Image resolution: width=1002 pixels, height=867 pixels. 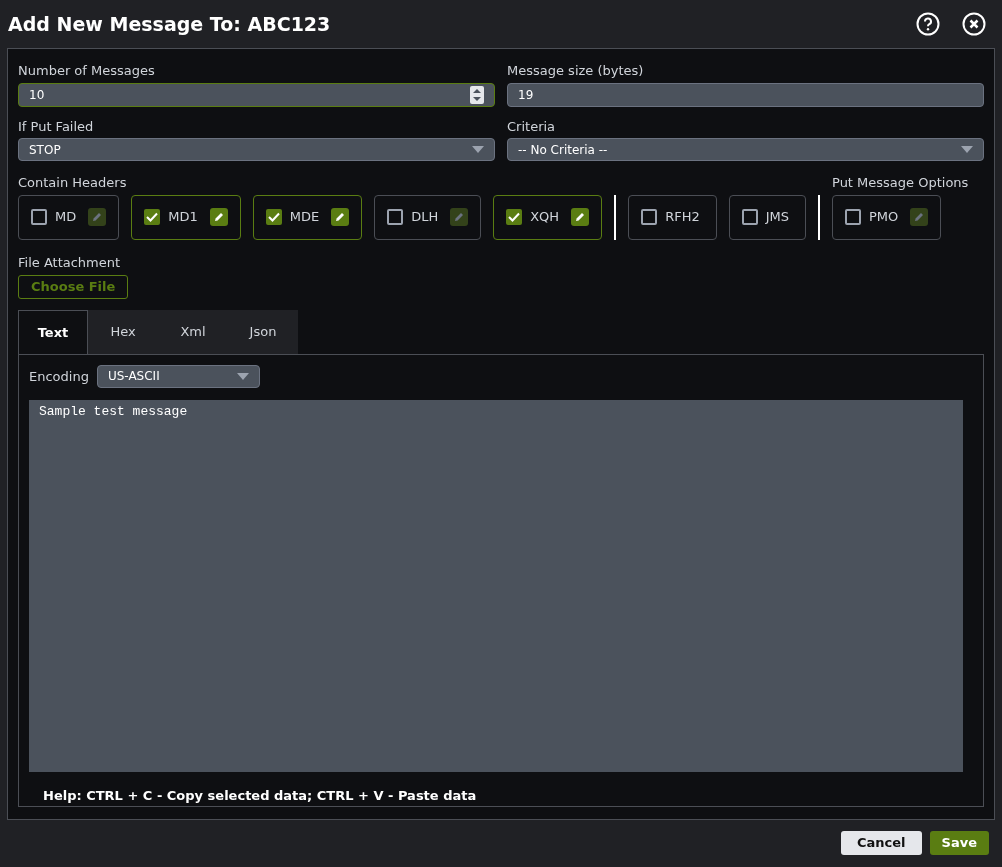 I want to click on header-option: XQH, so click(x=548, y=217).